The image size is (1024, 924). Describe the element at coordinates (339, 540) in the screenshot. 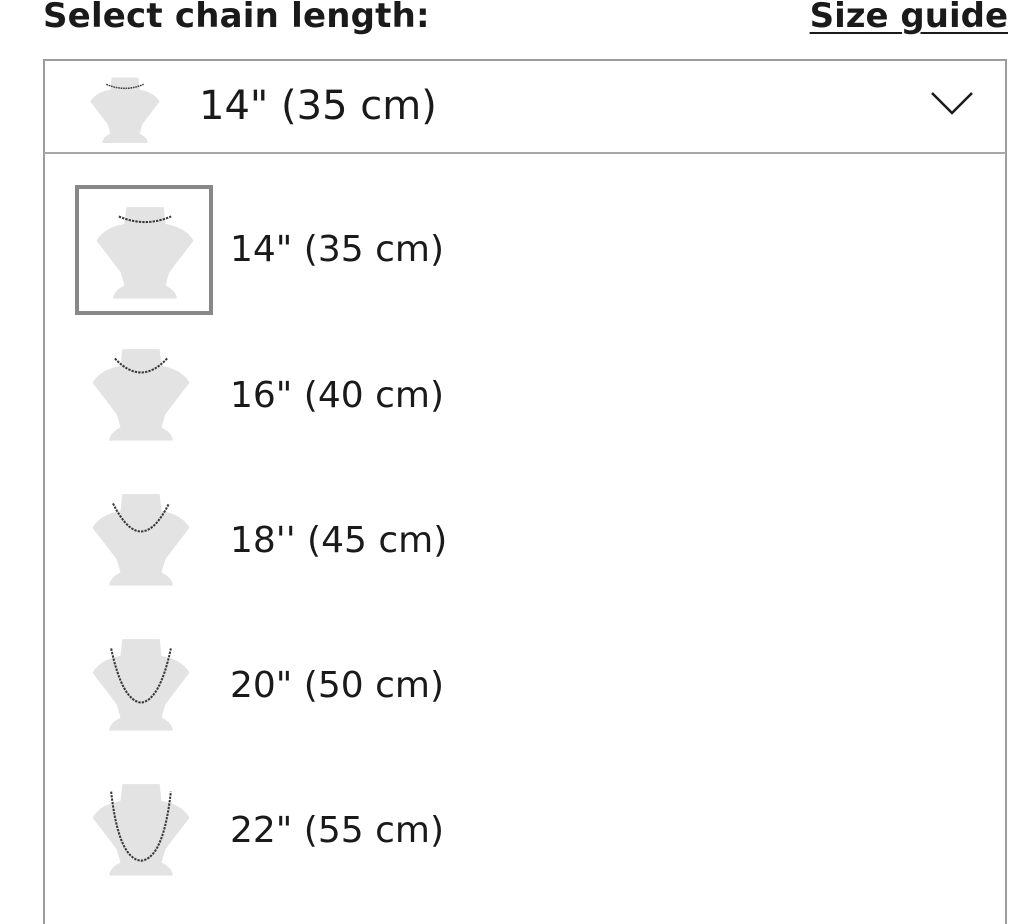

I see `option-label: 18'' (45 cm)` at that location.